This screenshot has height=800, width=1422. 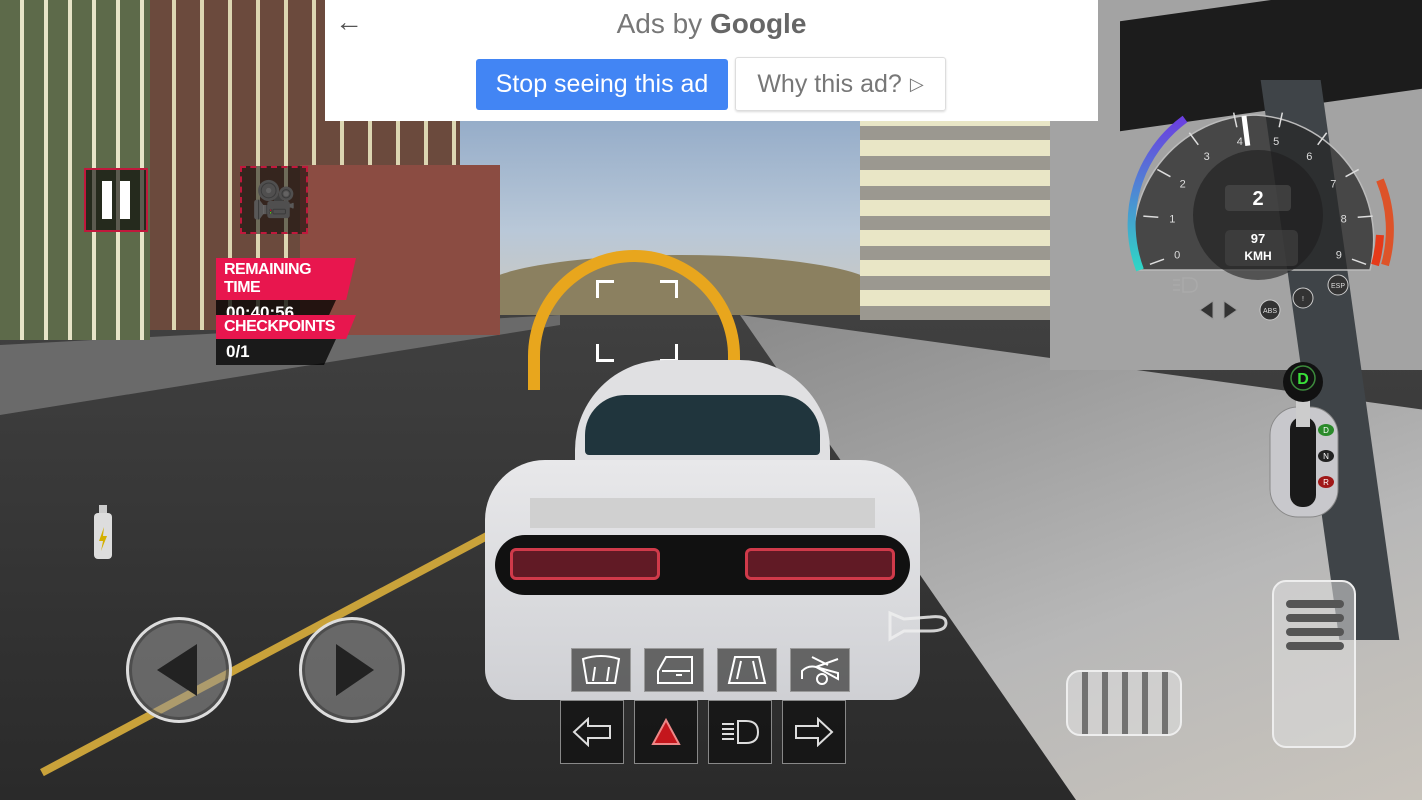 What do you see at coordinates (1339, 255) in the screenshot?
I see `gauge-tick-label: 9` at bounding box center [1339, 255].